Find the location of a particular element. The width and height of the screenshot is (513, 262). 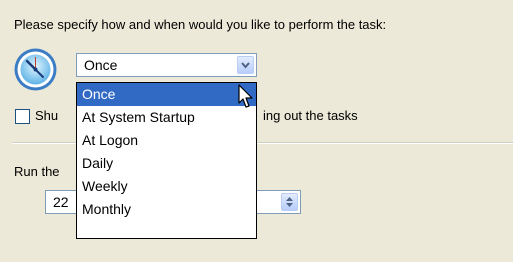

time-spinner-value: 22 is located at coordinates (61, 202).